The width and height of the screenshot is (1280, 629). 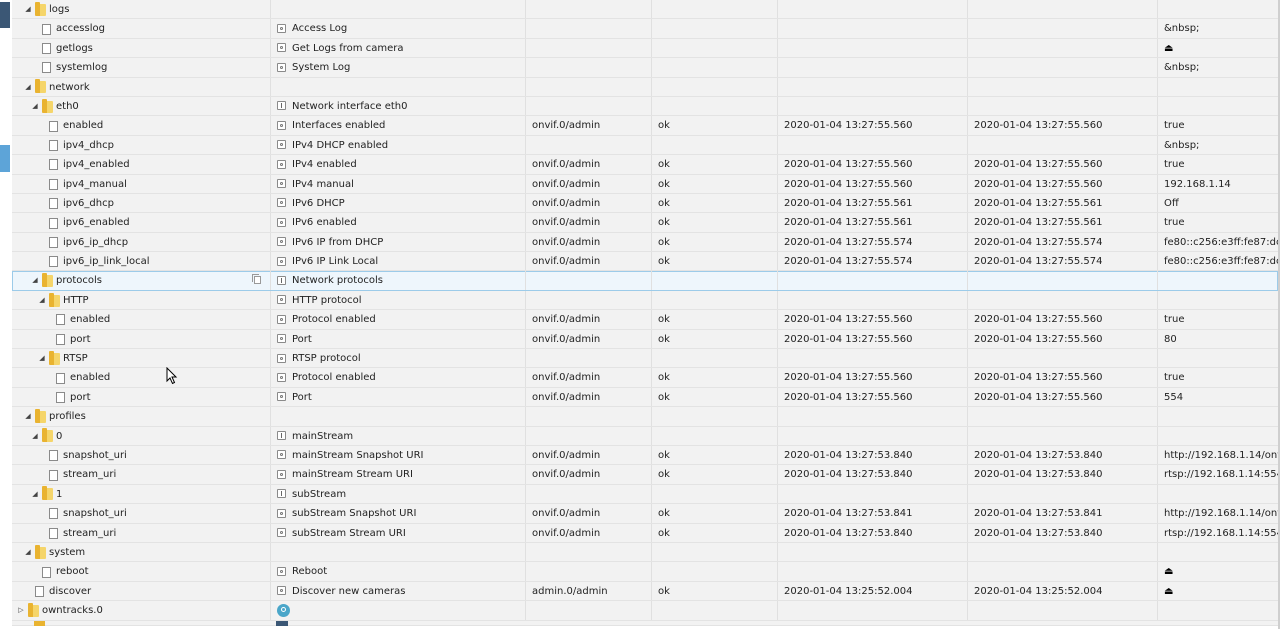 I want to click on tree-row-logs: ◢ logs, so click(x=645, y=10).